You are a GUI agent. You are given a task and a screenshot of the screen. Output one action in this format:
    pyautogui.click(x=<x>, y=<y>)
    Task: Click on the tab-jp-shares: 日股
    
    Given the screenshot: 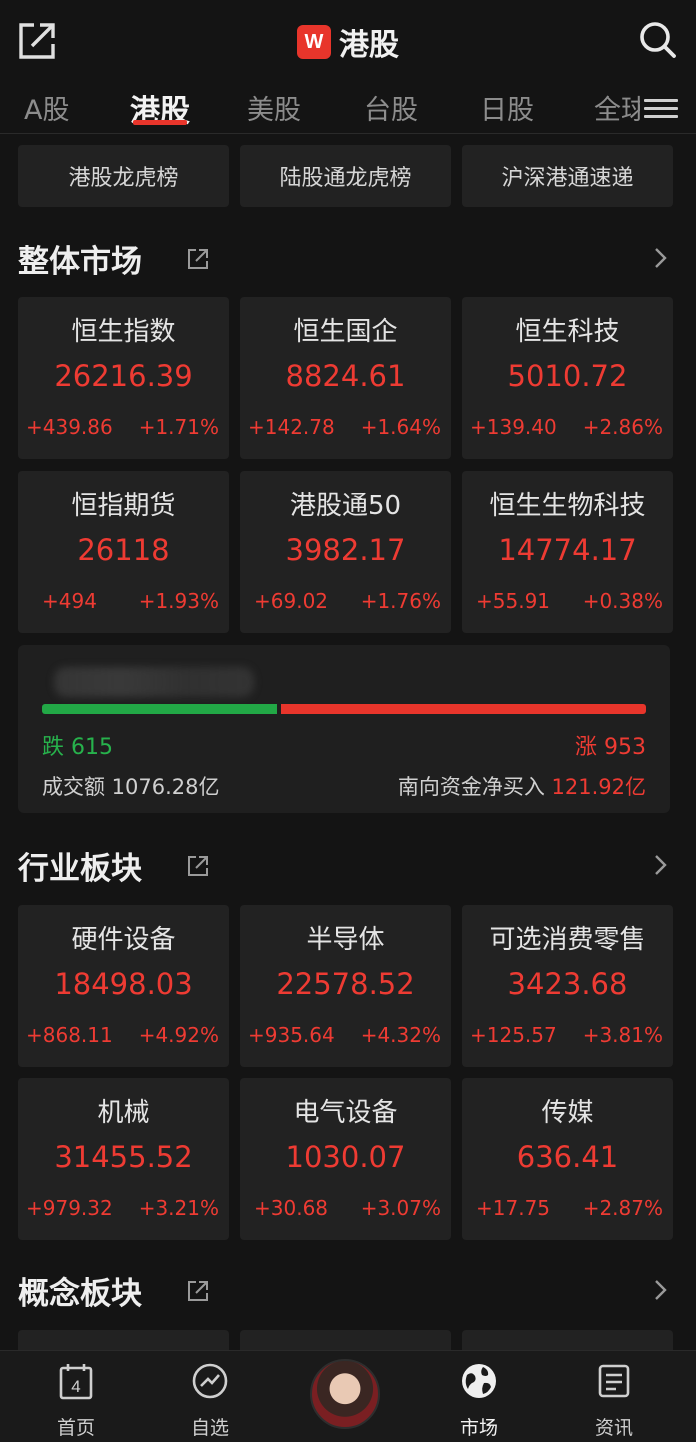 What is the action you would take?
    pyautogui.click(x=507, y=107)
    